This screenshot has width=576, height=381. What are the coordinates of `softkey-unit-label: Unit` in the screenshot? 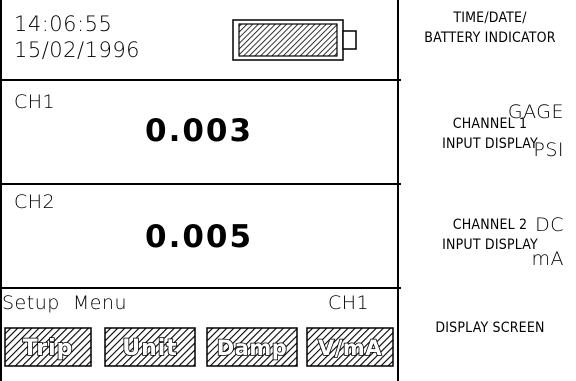 It's located at (150, 348).